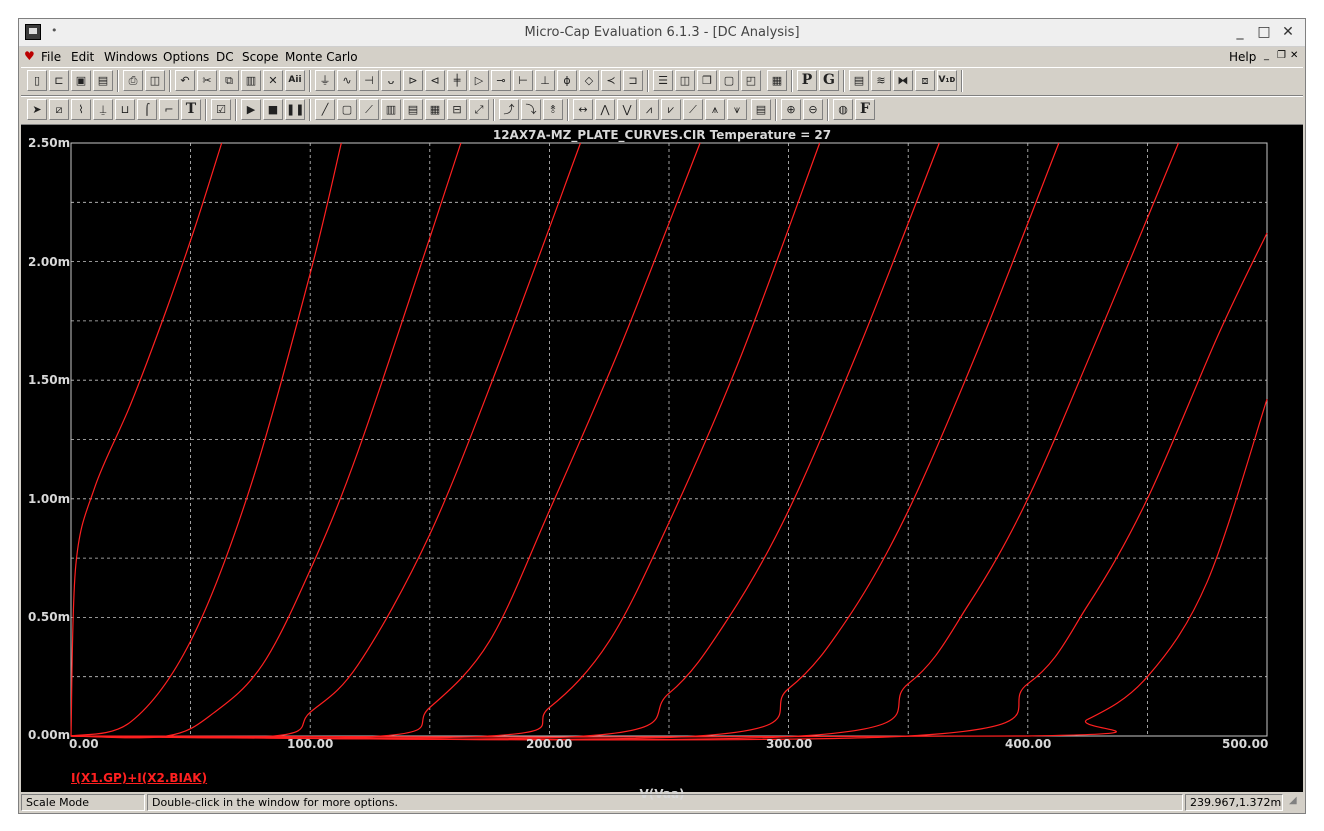  I want to click on cascade-icon: ❐, so click(707, 80).